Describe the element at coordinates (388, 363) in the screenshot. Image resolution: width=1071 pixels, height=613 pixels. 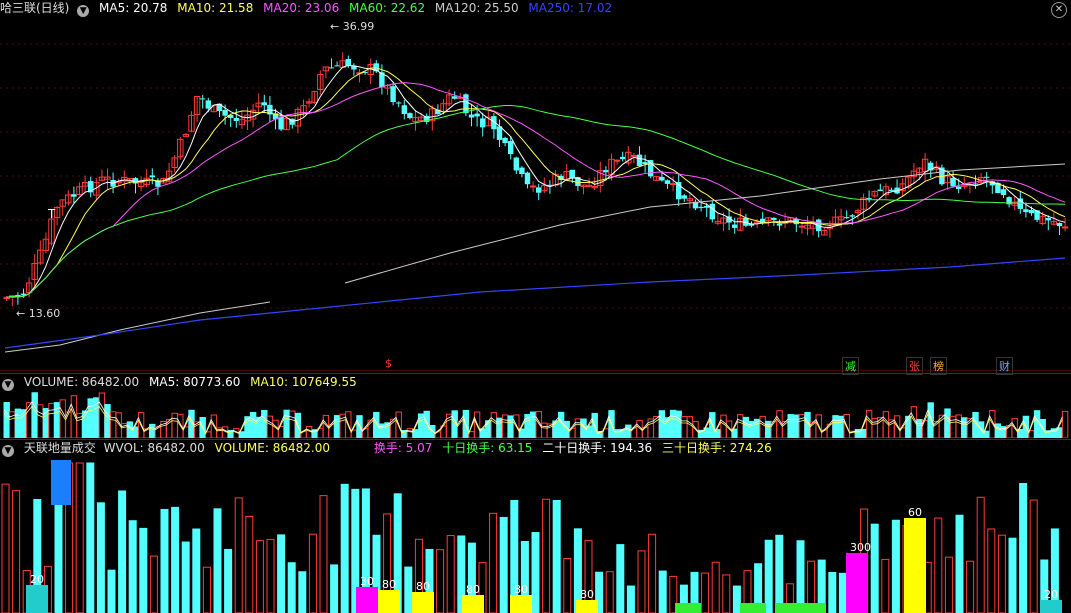
I see `event-marker-dollar: $` at that location.